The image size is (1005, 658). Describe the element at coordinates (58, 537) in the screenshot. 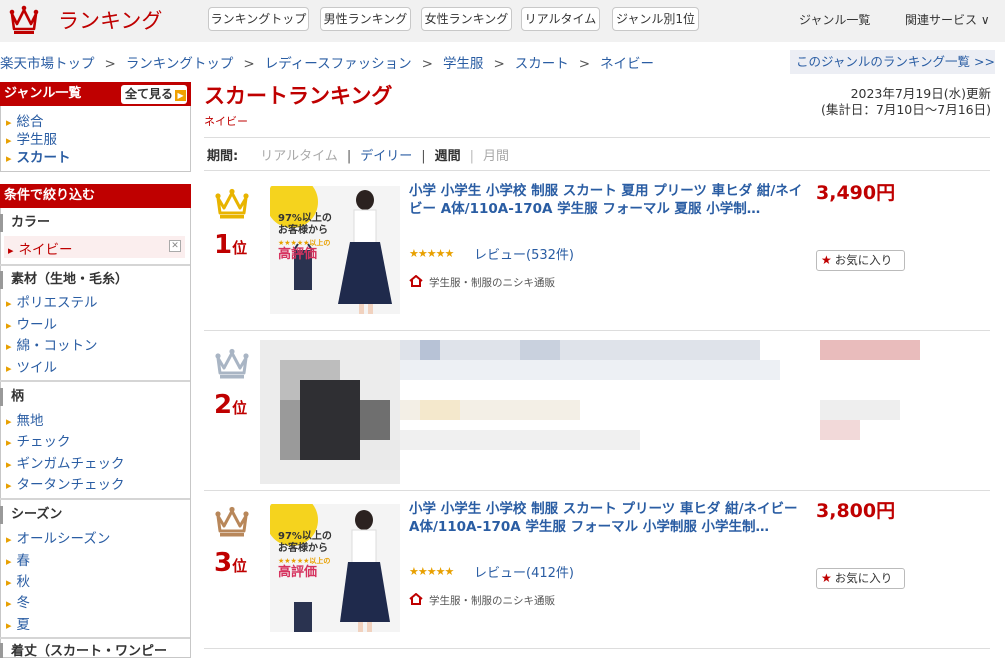

I see `filter-season-all: オールシーズン` at that location.